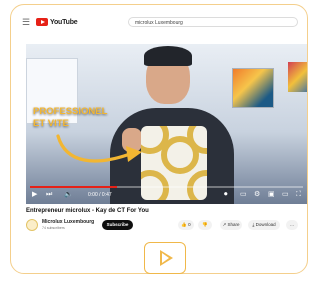 The width and height of the screenshot is (320, 286). What do you see at coordinates (70, 117) in the screenshot?
I see `video-overlay-caption: PROFESSIONEL ET VITE` at bounding box center [70, 117].